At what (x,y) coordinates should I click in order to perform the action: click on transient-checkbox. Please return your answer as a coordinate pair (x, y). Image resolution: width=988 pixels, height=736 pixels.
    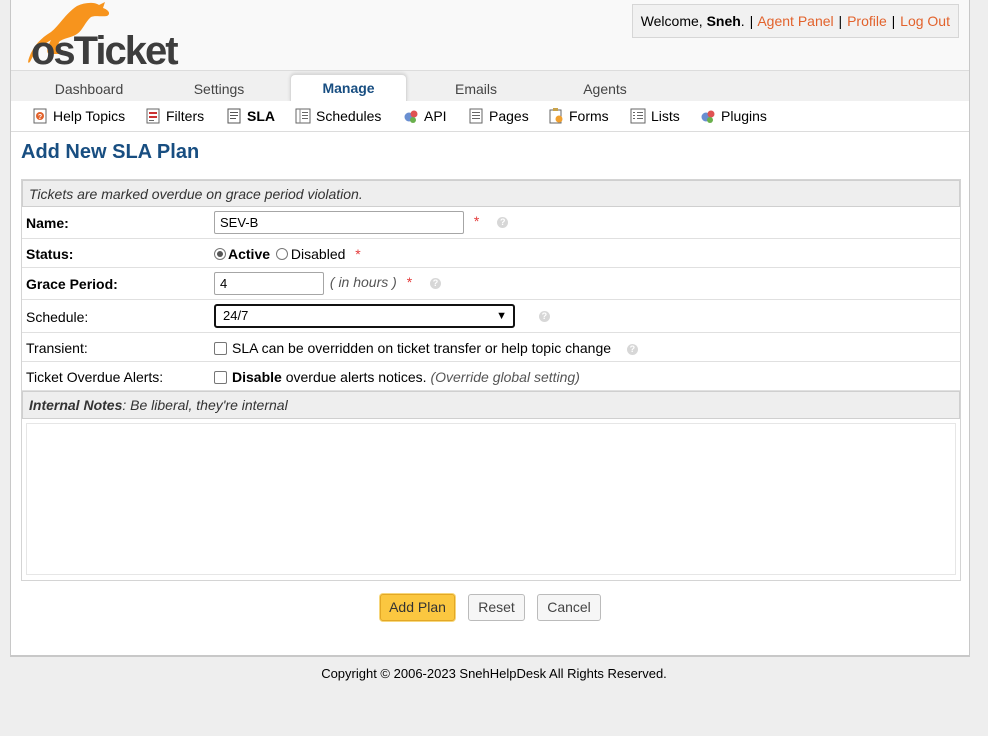
    Looking at the image, I should click on (220, 348).